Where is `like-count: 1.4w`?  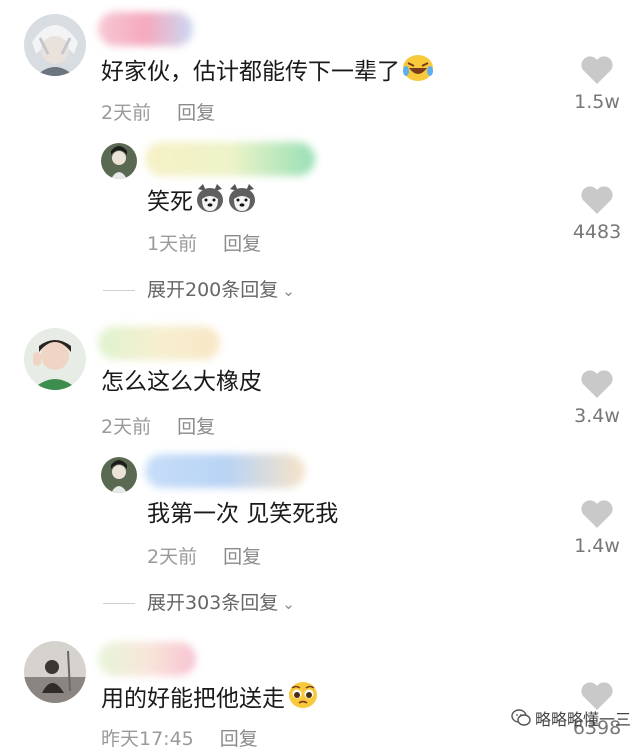 like-count: 1.4w is located at coordinates (597, 546).